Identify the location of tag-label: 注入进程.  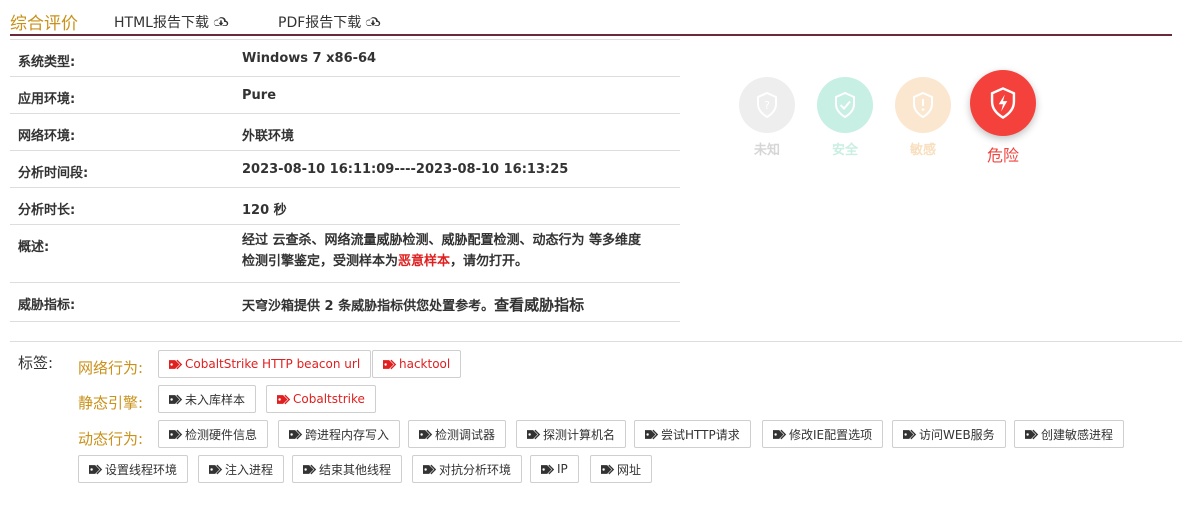
(249, 469).